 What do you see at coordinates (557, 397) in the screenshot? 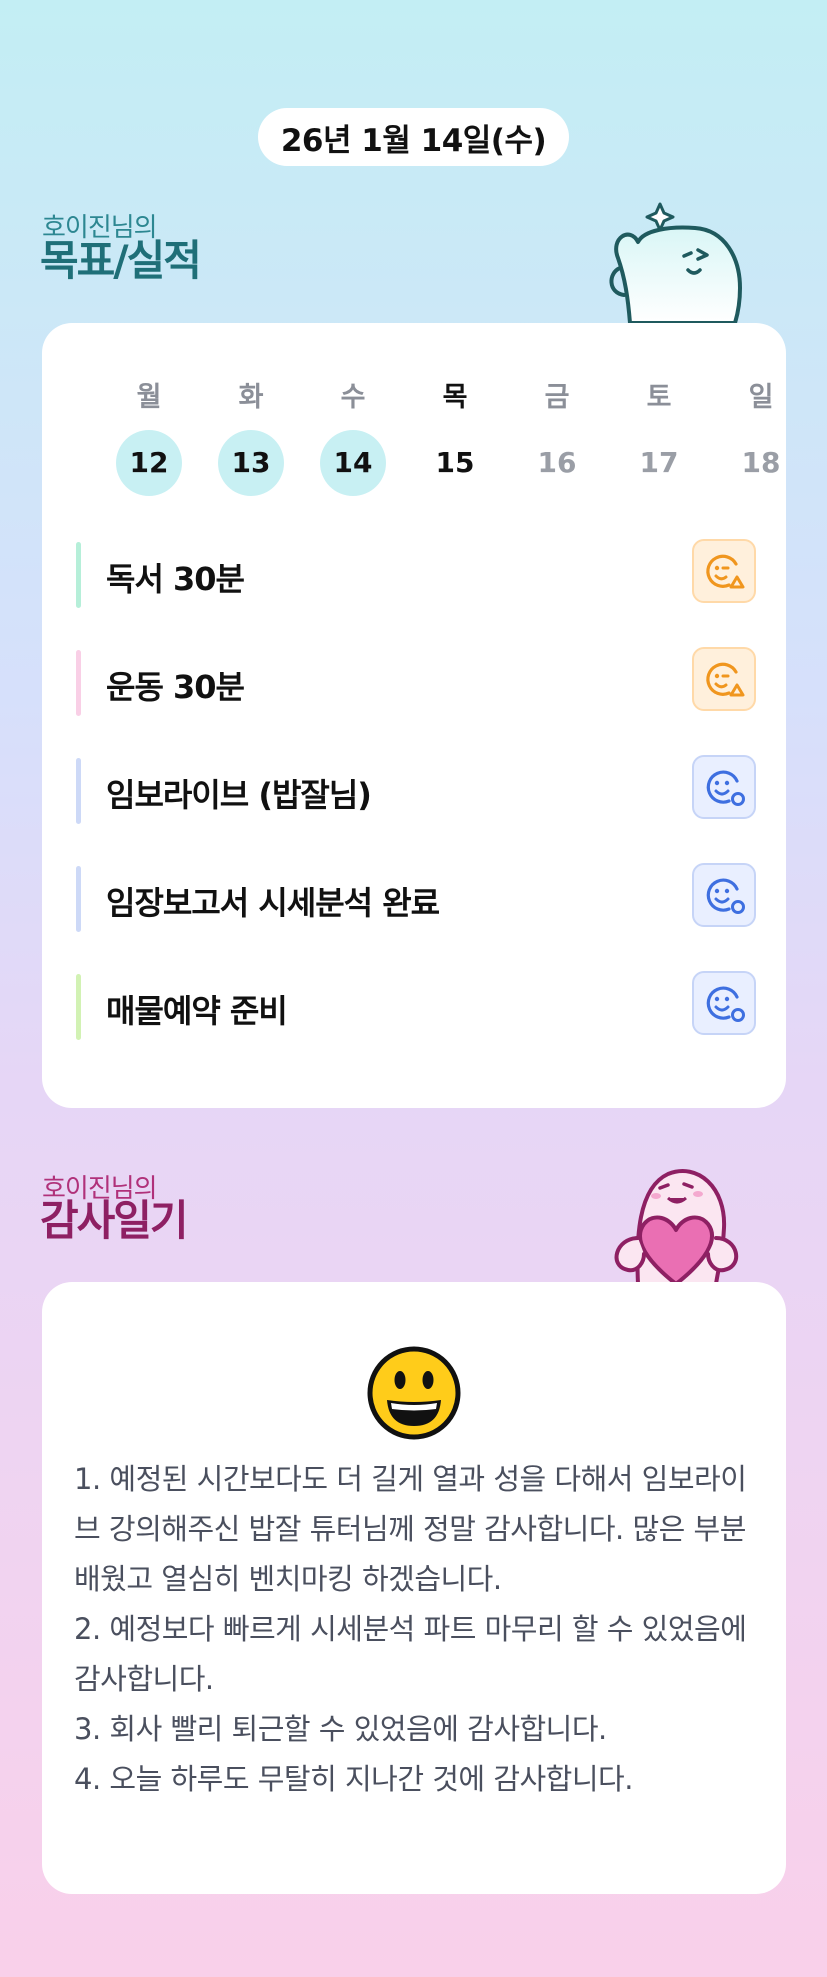
I see `weekday-label: 금` at bounding box center [557, 397].